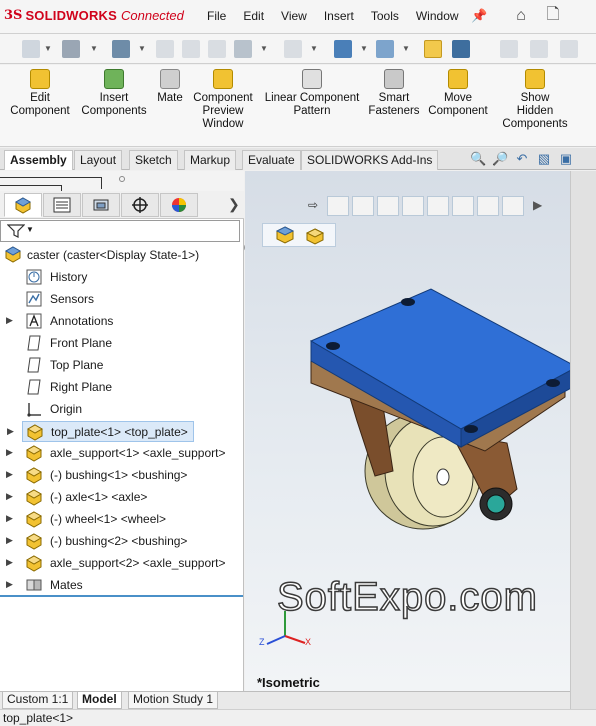  Describe the element at coordinates (343, 49) in the screenshot. I see `reference-geometry-icon` at that location.